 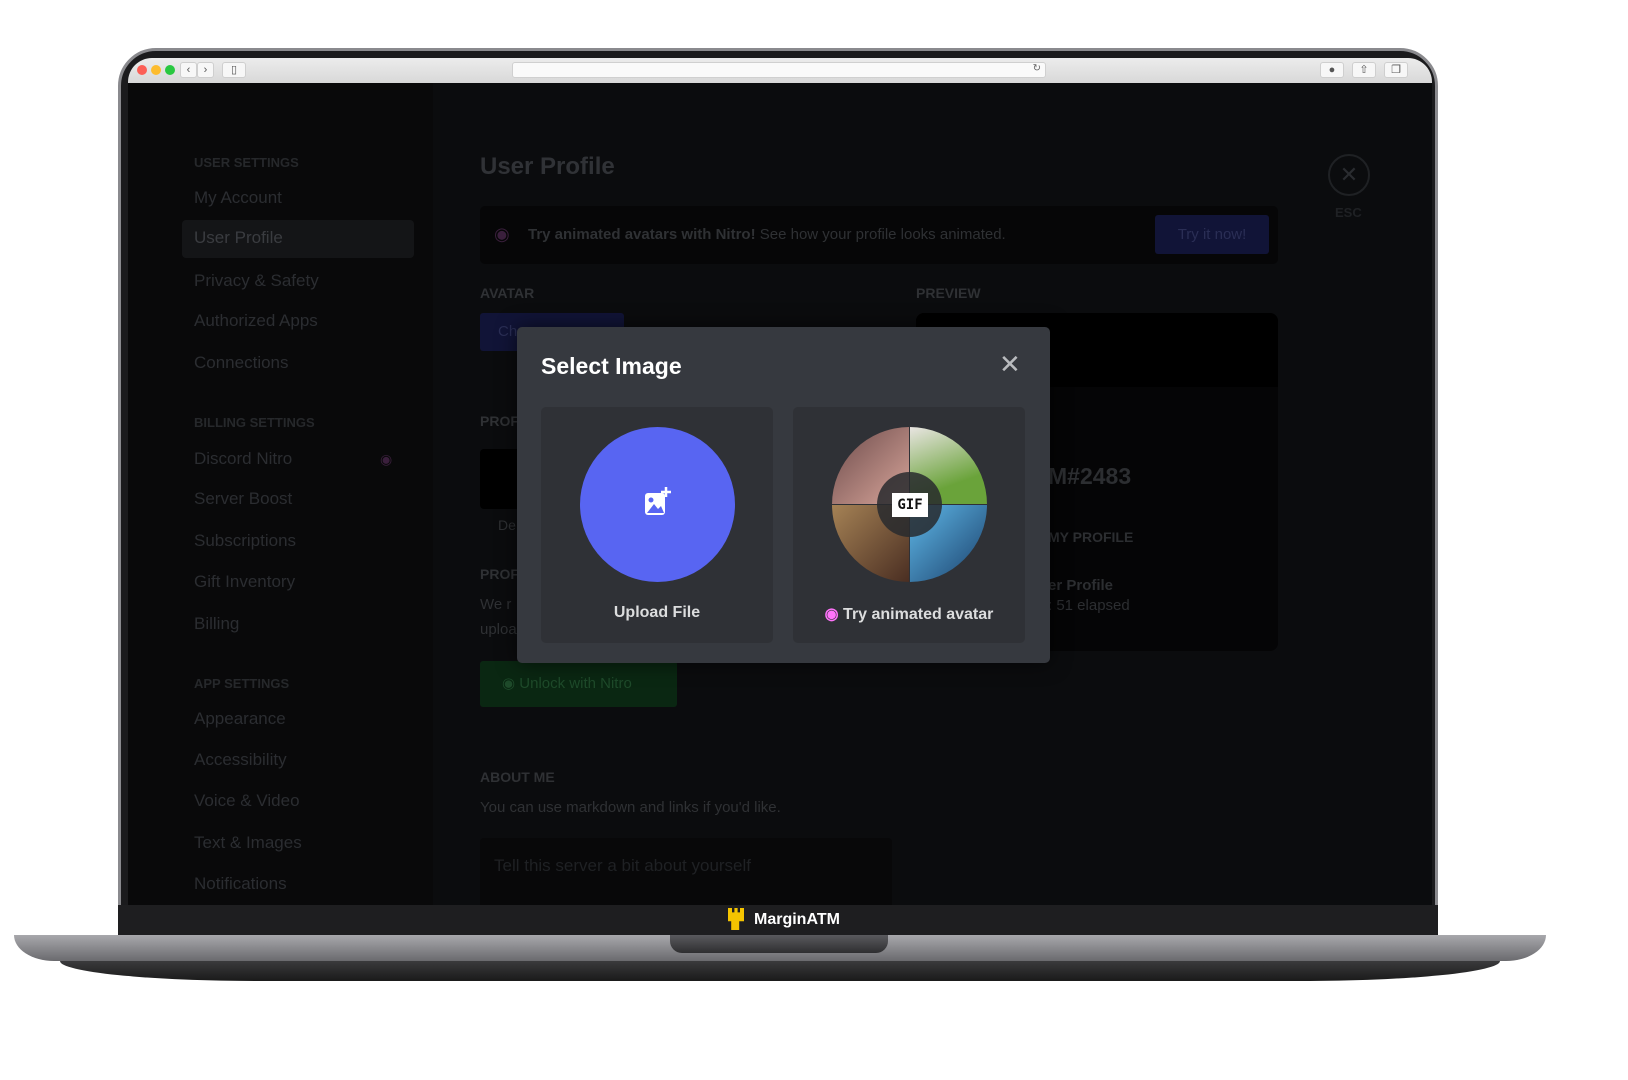 I want to click on default-label: De, so click(x=507, y=525).